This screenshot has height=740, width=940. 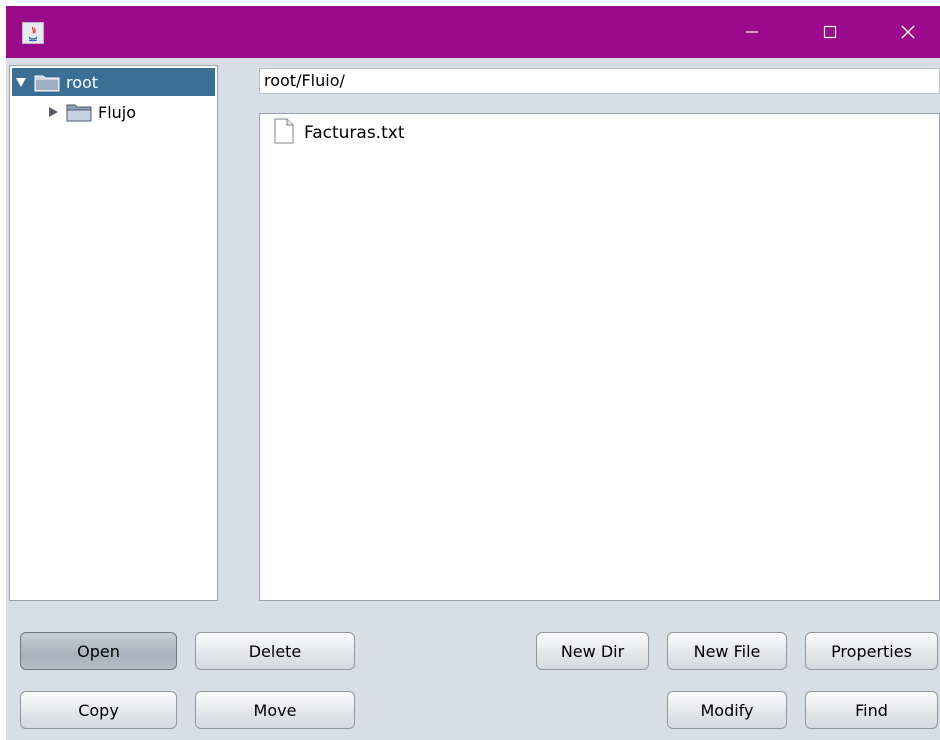 I want to click on delete-button: Delete, so click(x=275, y=651).